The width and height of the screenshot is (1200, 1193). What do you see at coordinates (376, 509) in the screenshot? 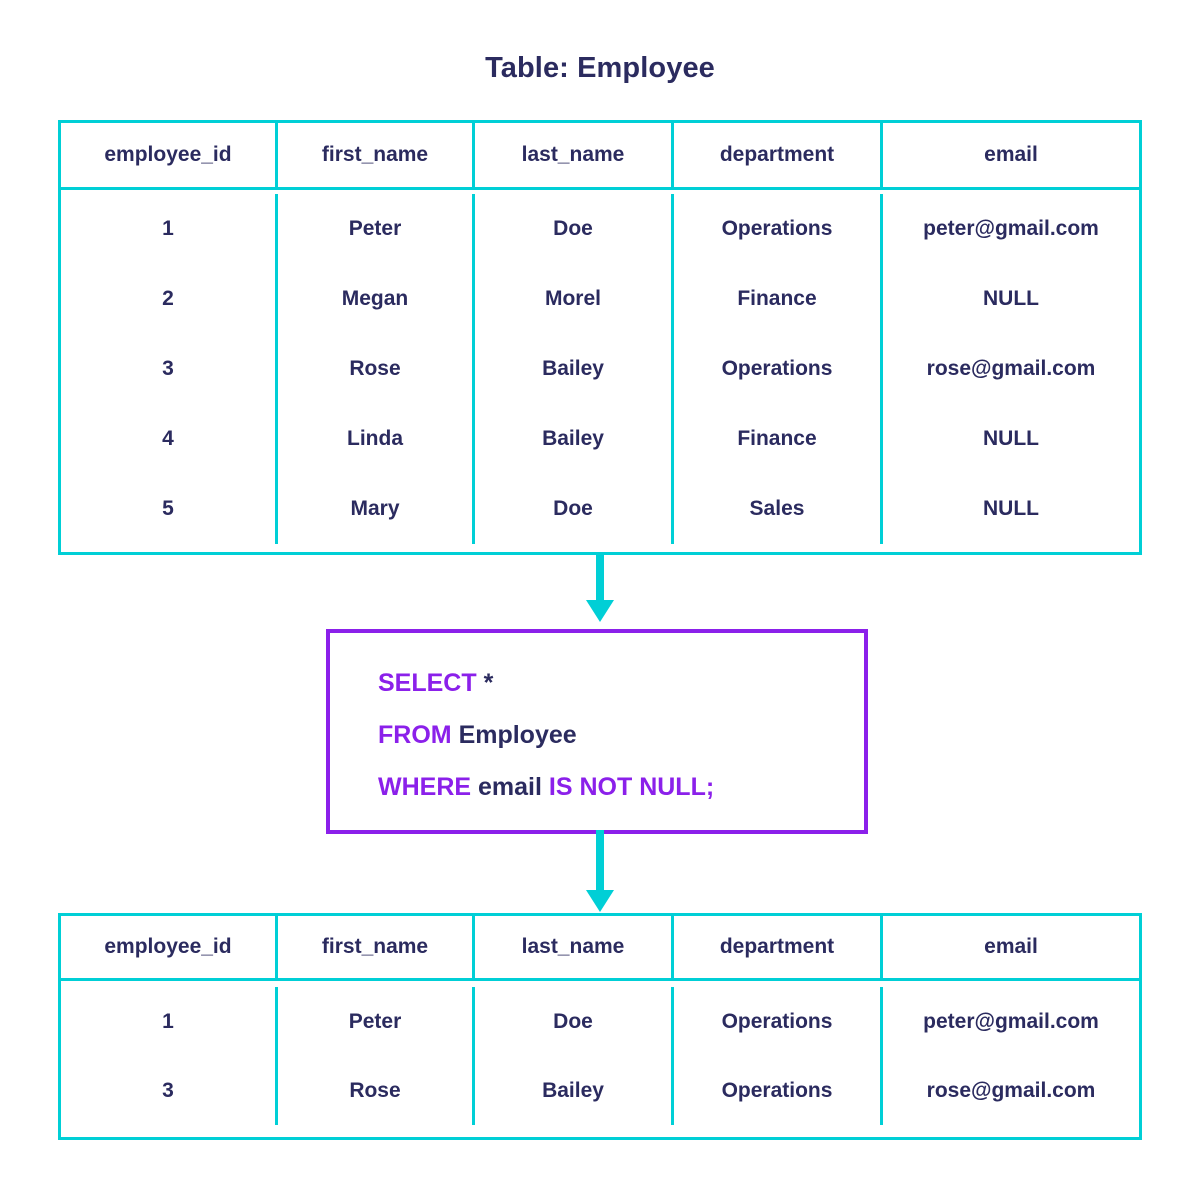
I see `cell-first-name: Mary` at bounding box center [376, 509].